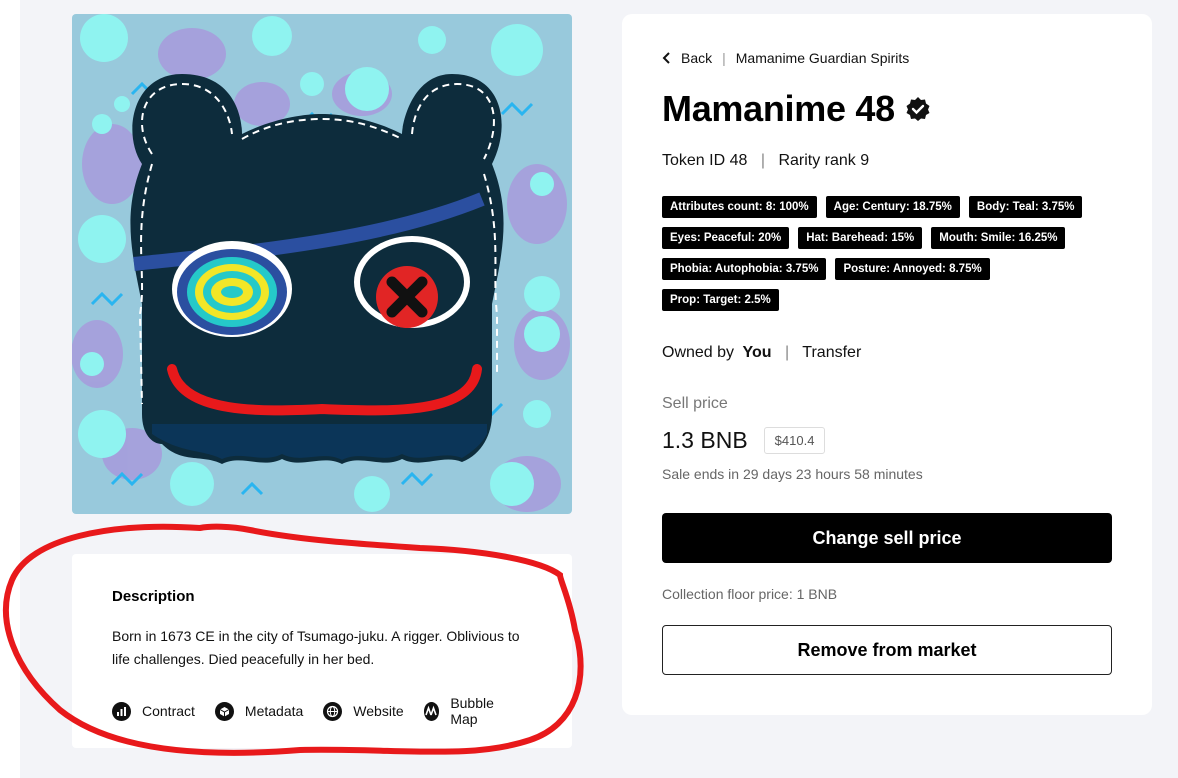  I want to click on collection-link: Mamanime Guardian Spirits, so click(823, 58).